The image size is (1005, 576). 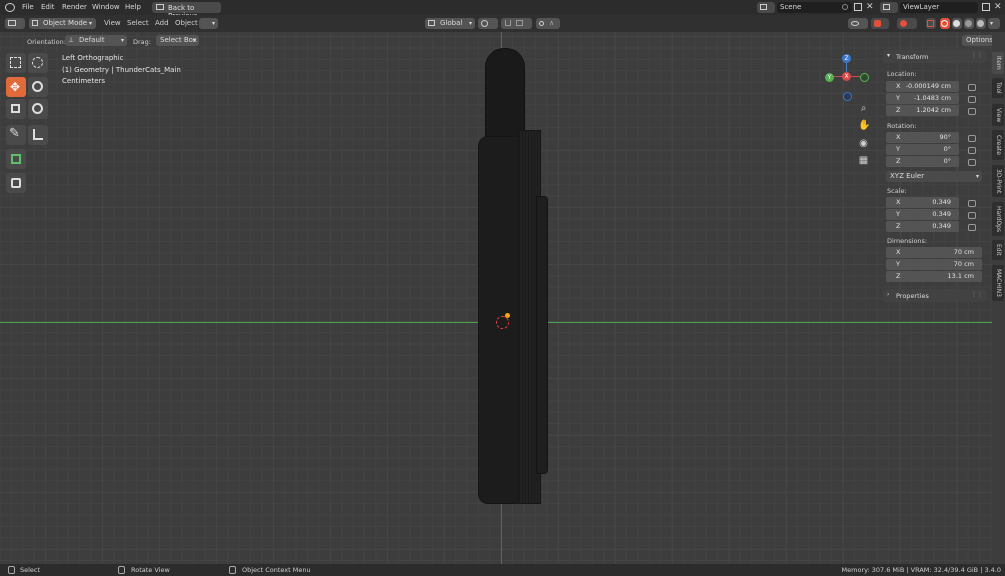 What do you see at coordinates (922, 137) in the screenshot?
I see `rotation-x-field: X 90°` at bounding box center [922, 137].